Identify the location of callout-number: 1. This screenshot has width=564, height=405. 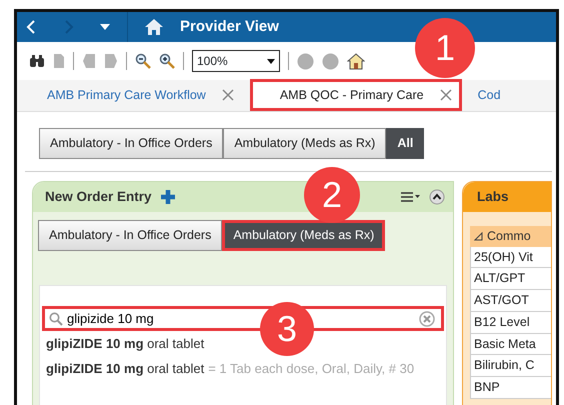
(445, 48).